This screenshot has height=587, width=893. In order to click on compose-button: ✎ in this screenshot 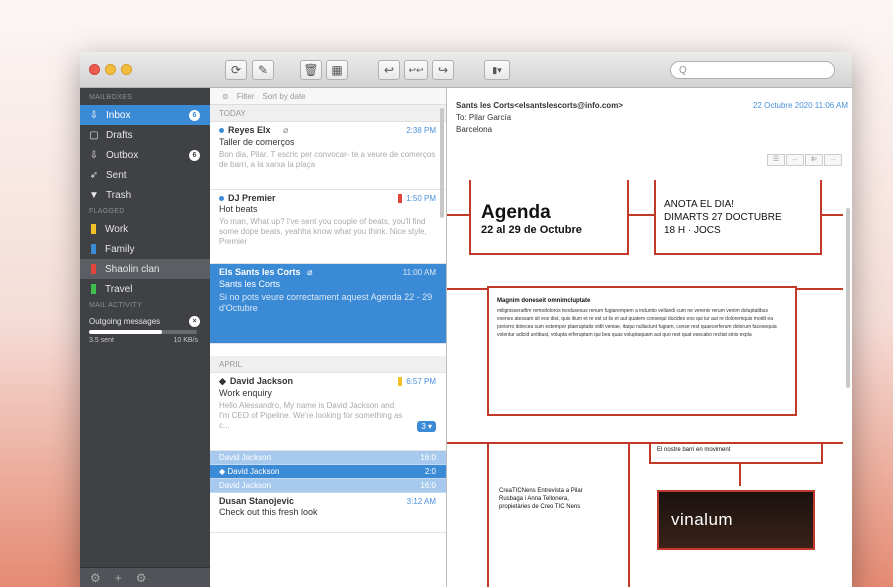, I will do `click(263, 70)`.